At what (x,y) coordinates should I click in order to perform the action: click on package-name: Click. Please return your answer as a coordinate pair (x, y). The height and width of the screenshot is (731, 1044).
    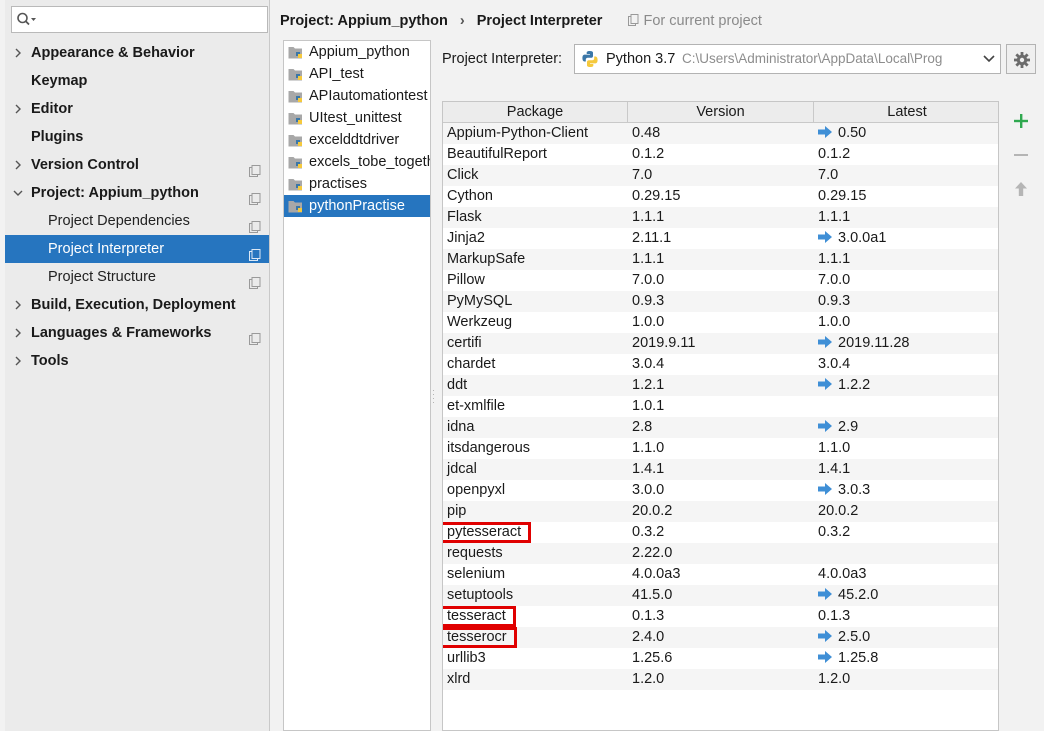
    Looking at the image, I should click on (463, 175).